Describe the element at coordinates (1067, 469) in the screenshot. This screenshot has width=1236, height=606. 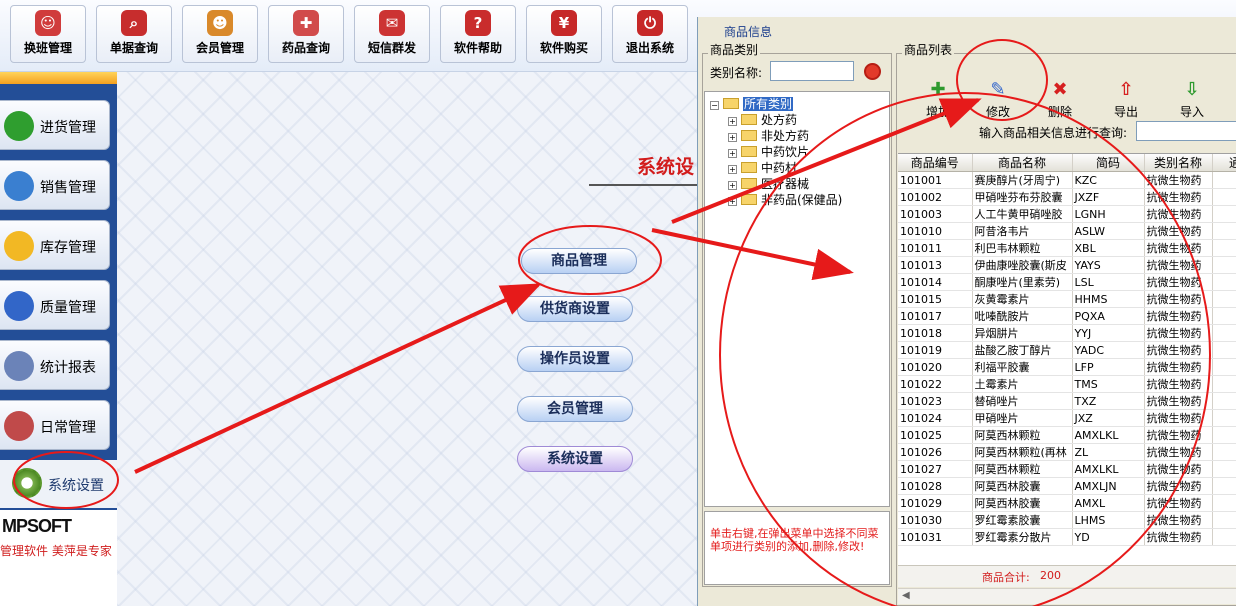
I see `table-row: 101027 阿莫西林颗粒 AMXLKL 抗微生物药` at that location.